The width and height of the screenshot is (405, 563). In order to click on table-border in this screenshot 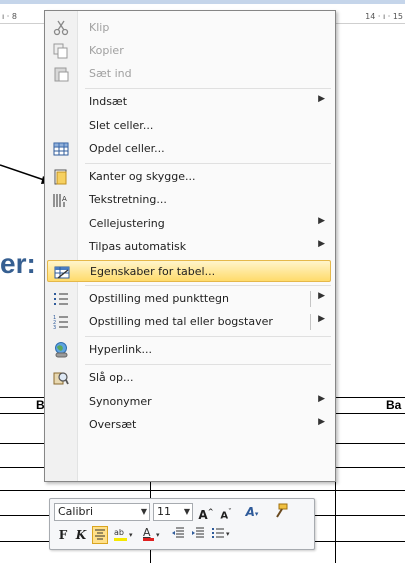, I will do `click(202, 490)`.